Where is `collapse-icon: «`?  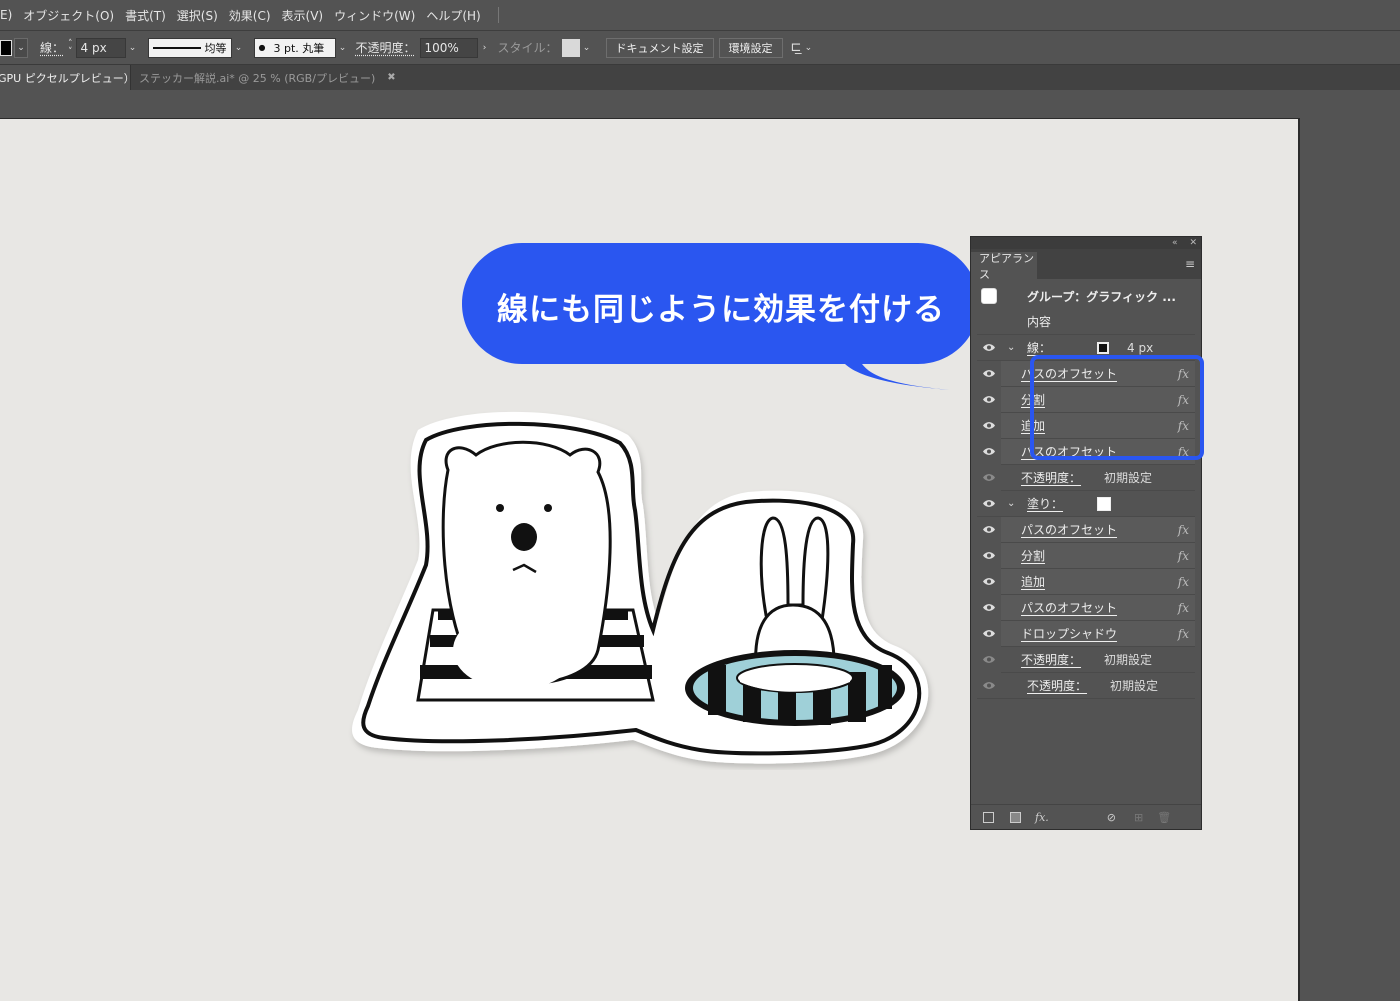 collapse-icon: « is located at coordinates (1175, 243).